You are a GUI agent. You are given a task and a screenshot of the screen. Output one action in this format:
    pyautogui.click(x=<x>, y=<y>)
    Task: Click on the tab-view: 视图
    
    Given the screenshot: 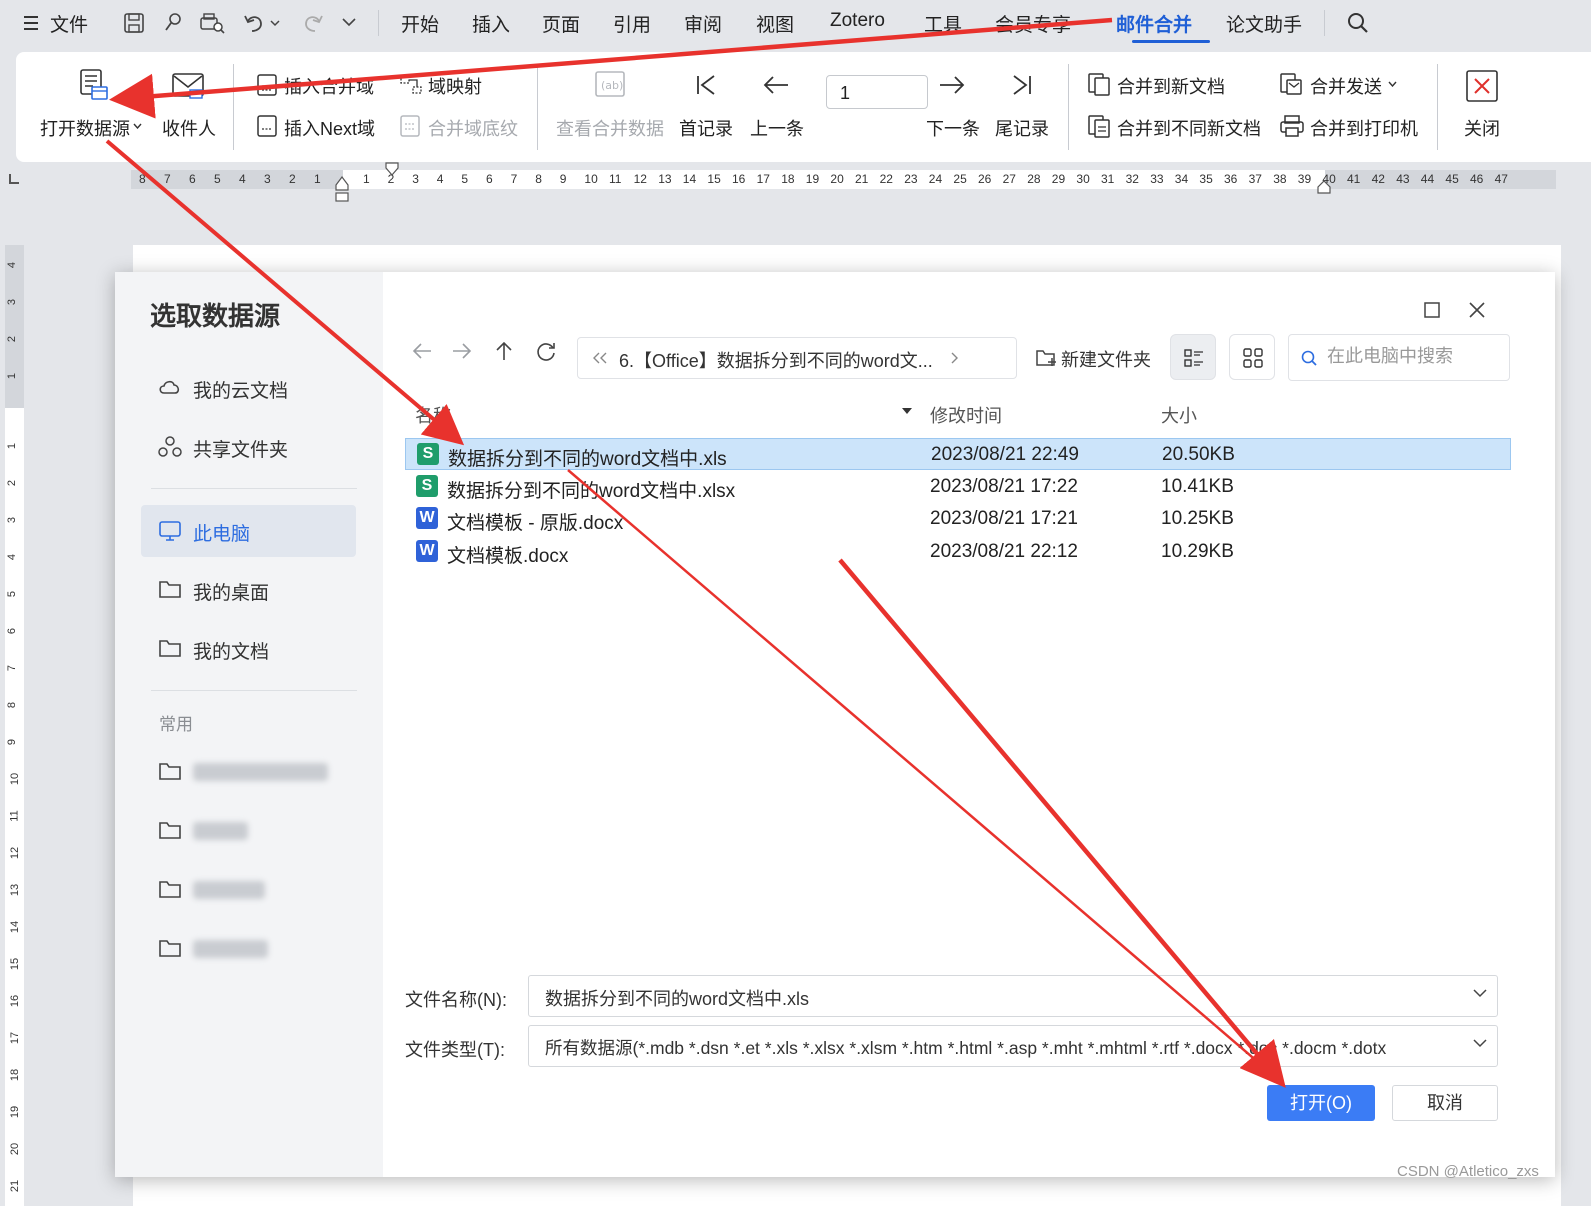 What is the action you would take?
    pyautogui.click(x=775, y=23)
    